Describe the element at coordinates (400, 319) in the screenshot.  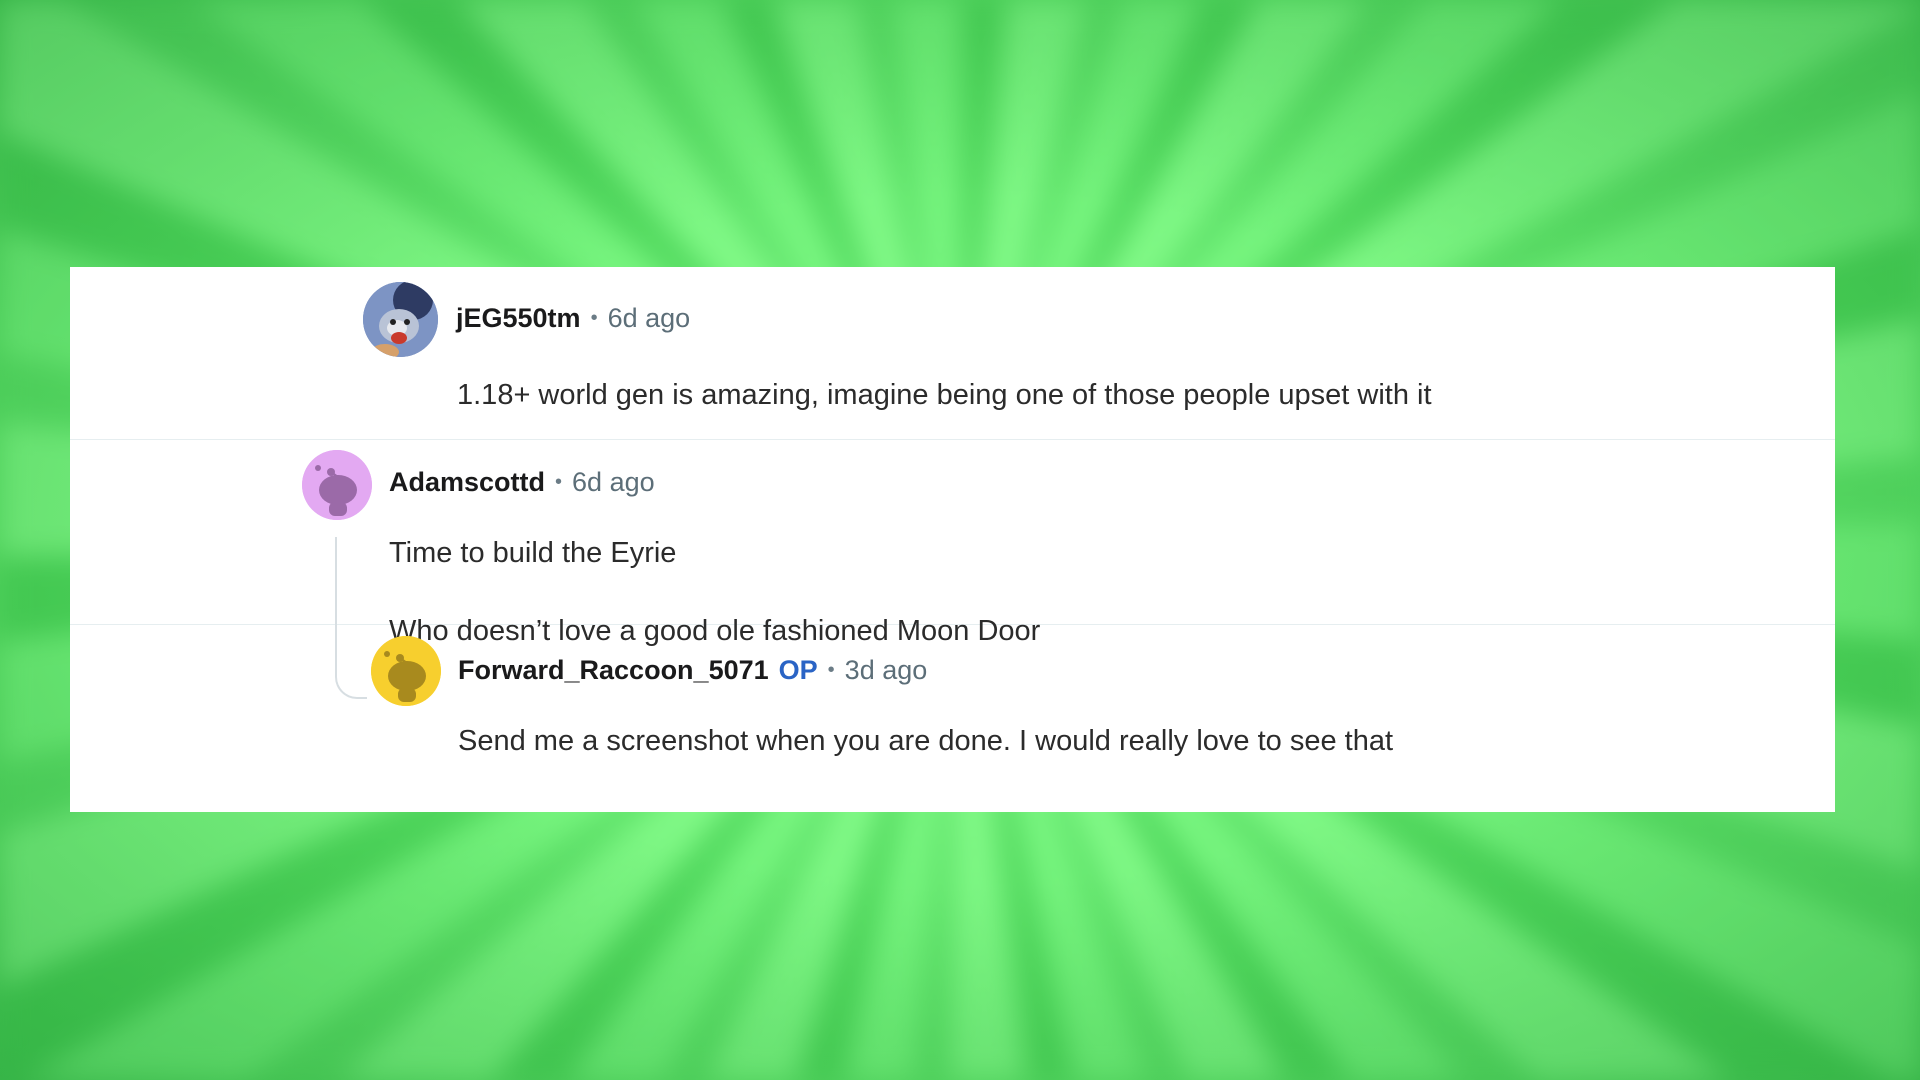
I see `user-avatar-photo-icon` at that location.